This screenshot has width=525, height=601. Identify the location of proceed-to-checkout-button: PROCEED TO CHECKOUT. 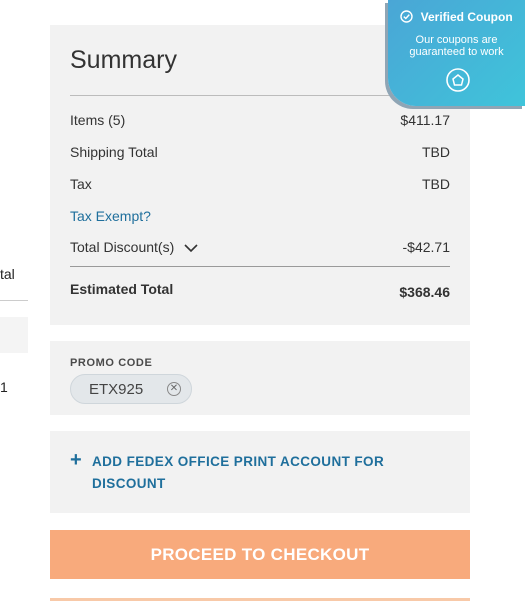
(260, 554).